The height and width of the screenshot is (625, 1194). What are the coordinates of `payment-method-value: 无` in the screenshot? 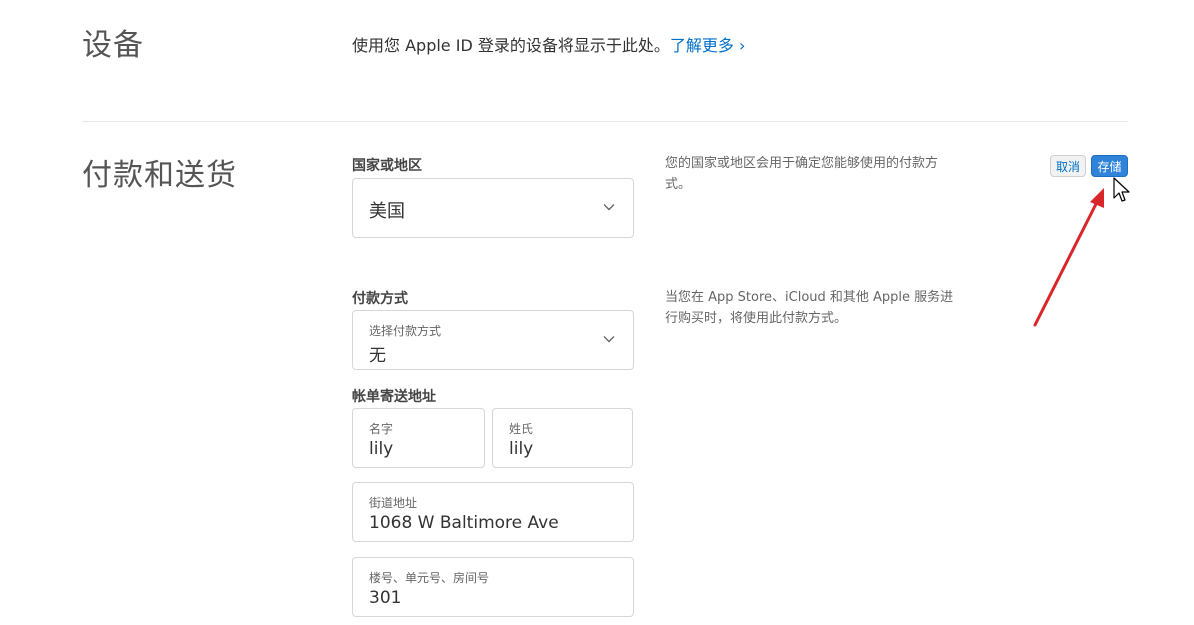 It's located at (377, 356).